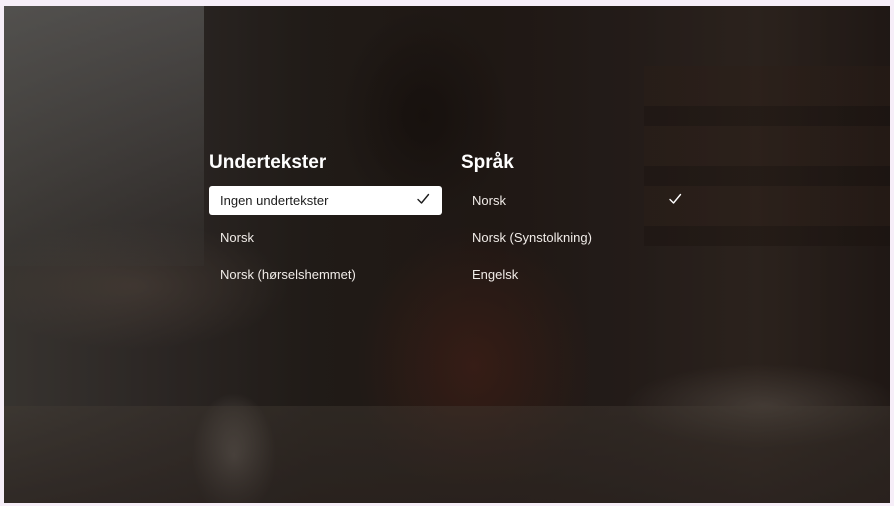 The height and width of the screenshot is (506, 894). I want to click on subtitle-option-none: Ingen undertekster, so click(325, 200).